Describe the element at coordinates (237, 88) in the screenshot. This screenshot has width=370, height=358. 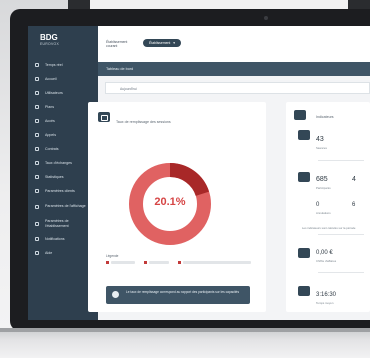
I see `date-filter: Aujourd'hui` at that location.